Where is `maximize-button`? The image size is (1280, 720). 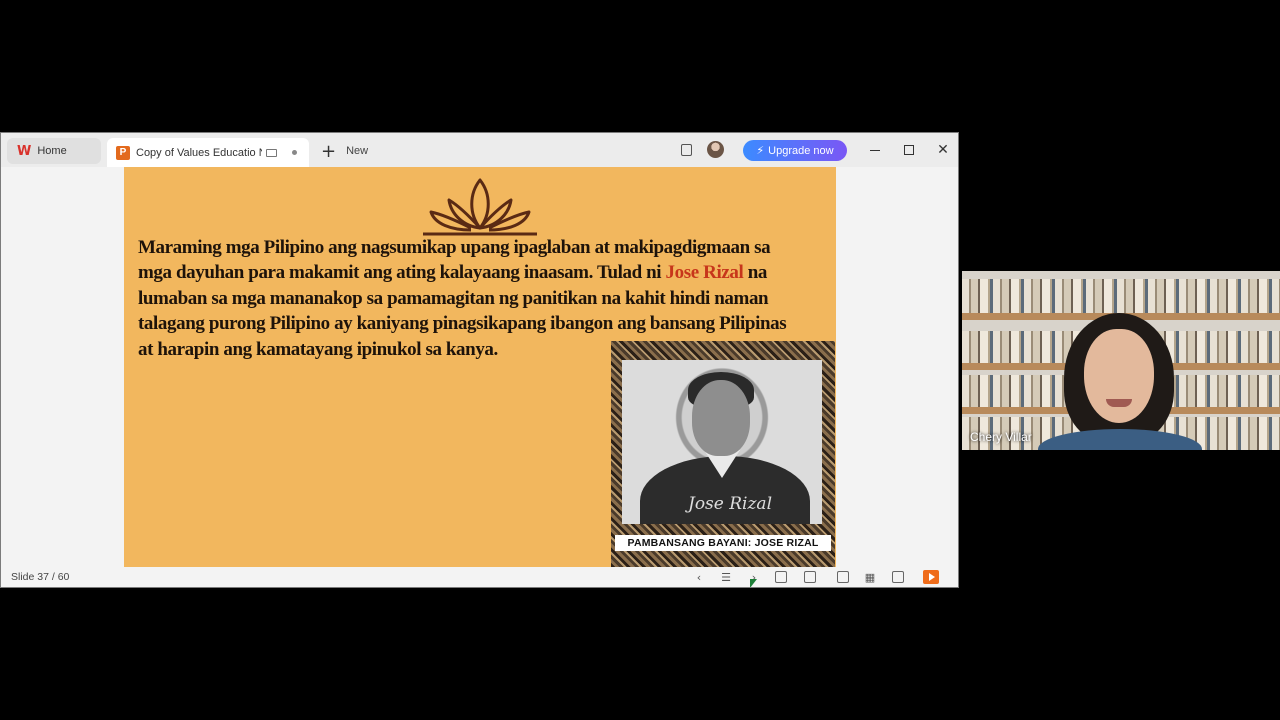 maximize-button is located at coordinates (909, 150).